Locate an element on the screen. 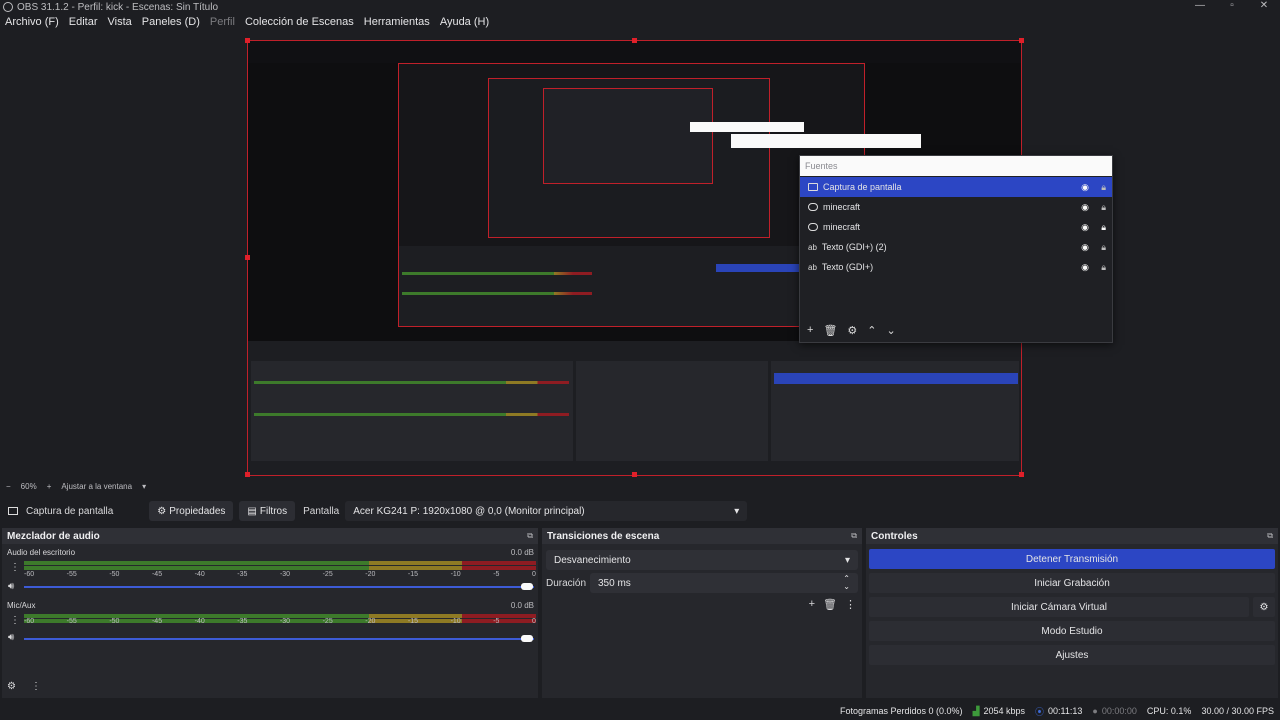 Image resolution: width=1280 pixels, height=720 pixels. virtual-camera-settings: ⚙ is located at coordinates (1264, 607).